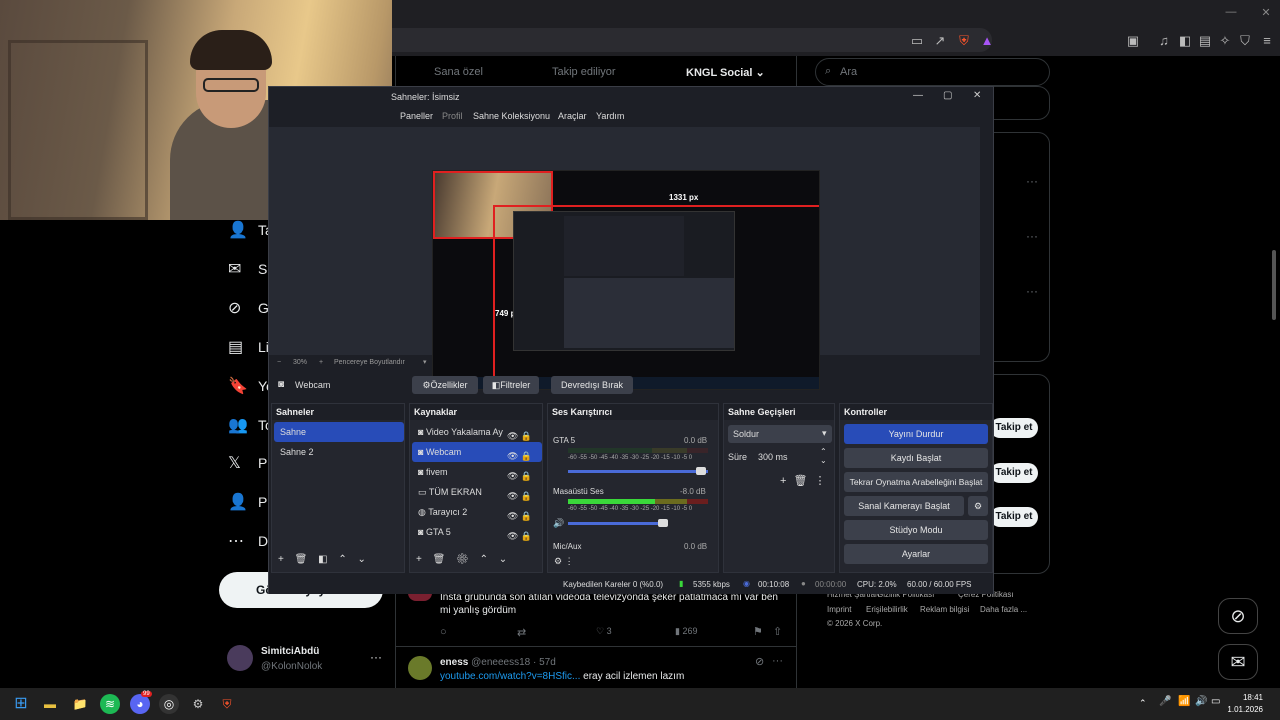  What do you see at coordinates (558, 523) in the screenshot?
I see `speaker-icon: 🔊` at bounding box center [558, 523].